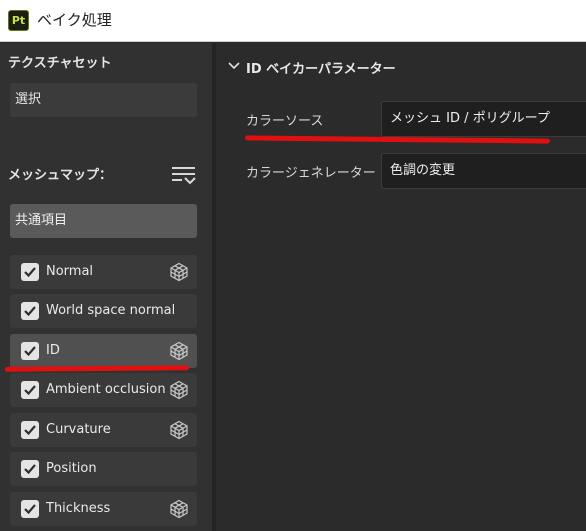 The height and width of the screenshot is (531, 586). I want to click on texture-set-selector: 選択, so click(103, 100).